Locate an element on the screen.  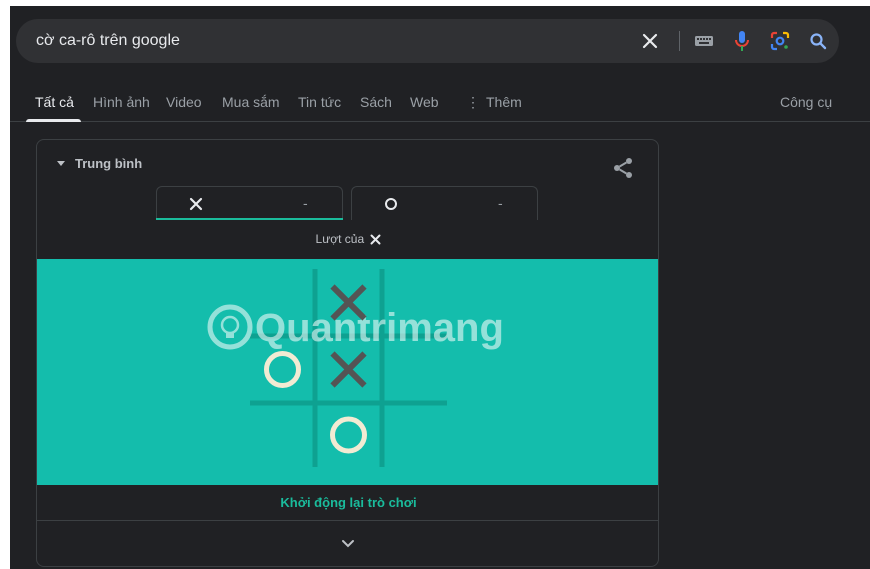
active-tab-indicator is located at coordinates (53, 120).